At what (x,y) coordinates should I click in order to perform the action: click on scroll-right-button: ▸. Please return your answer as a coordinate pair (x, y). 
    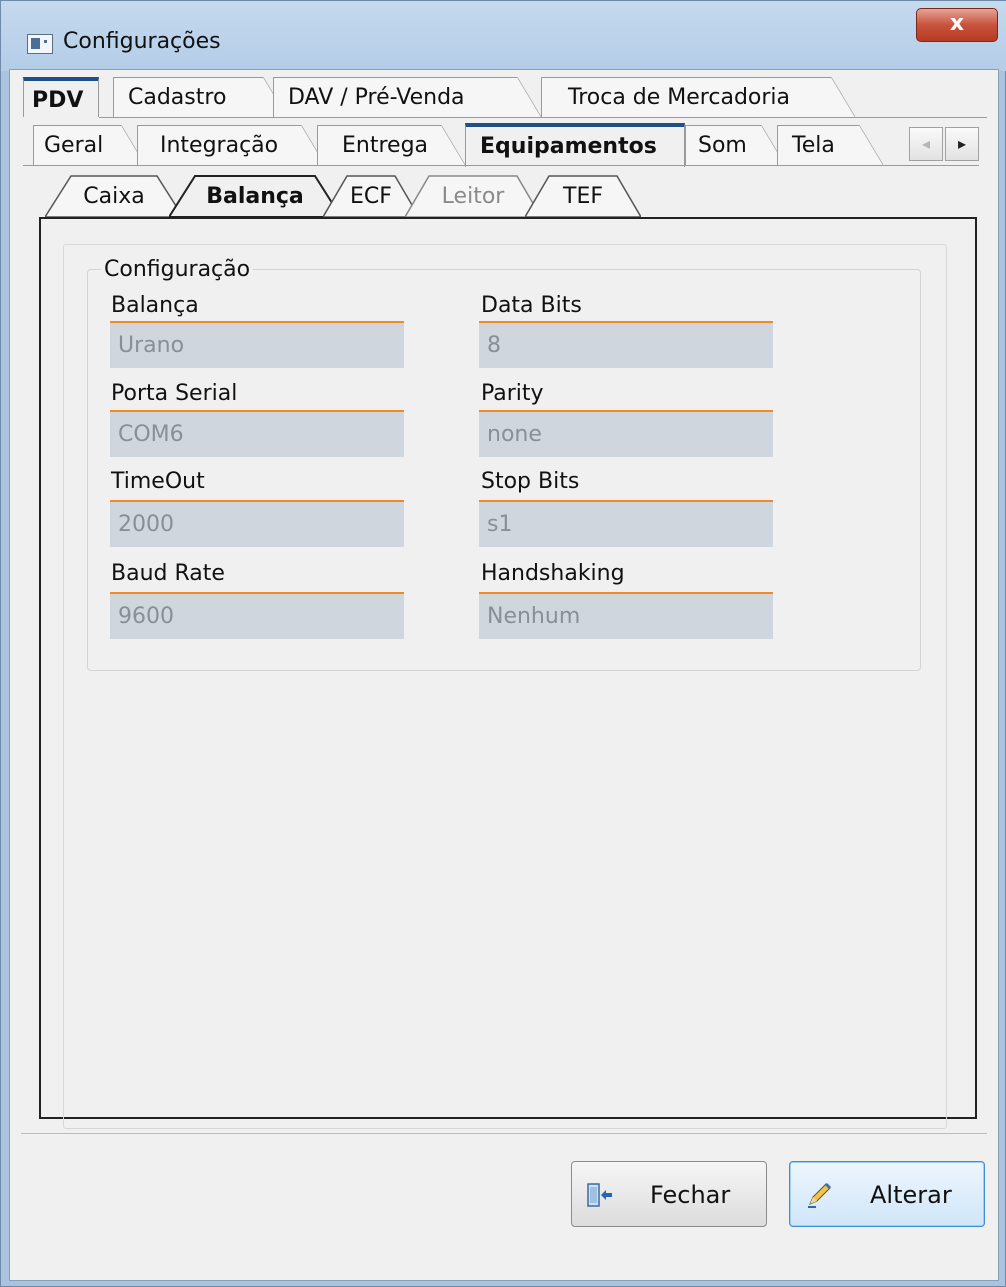
    Looking at the image, I should click on (962, 144).